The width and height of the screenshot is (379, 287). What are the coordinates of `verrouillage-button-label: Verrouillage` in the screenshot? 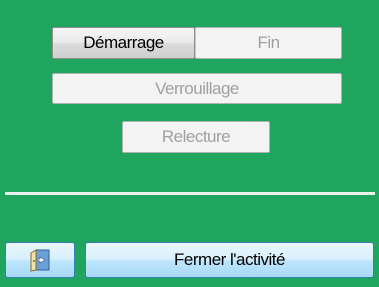 It's located at (197, 88).